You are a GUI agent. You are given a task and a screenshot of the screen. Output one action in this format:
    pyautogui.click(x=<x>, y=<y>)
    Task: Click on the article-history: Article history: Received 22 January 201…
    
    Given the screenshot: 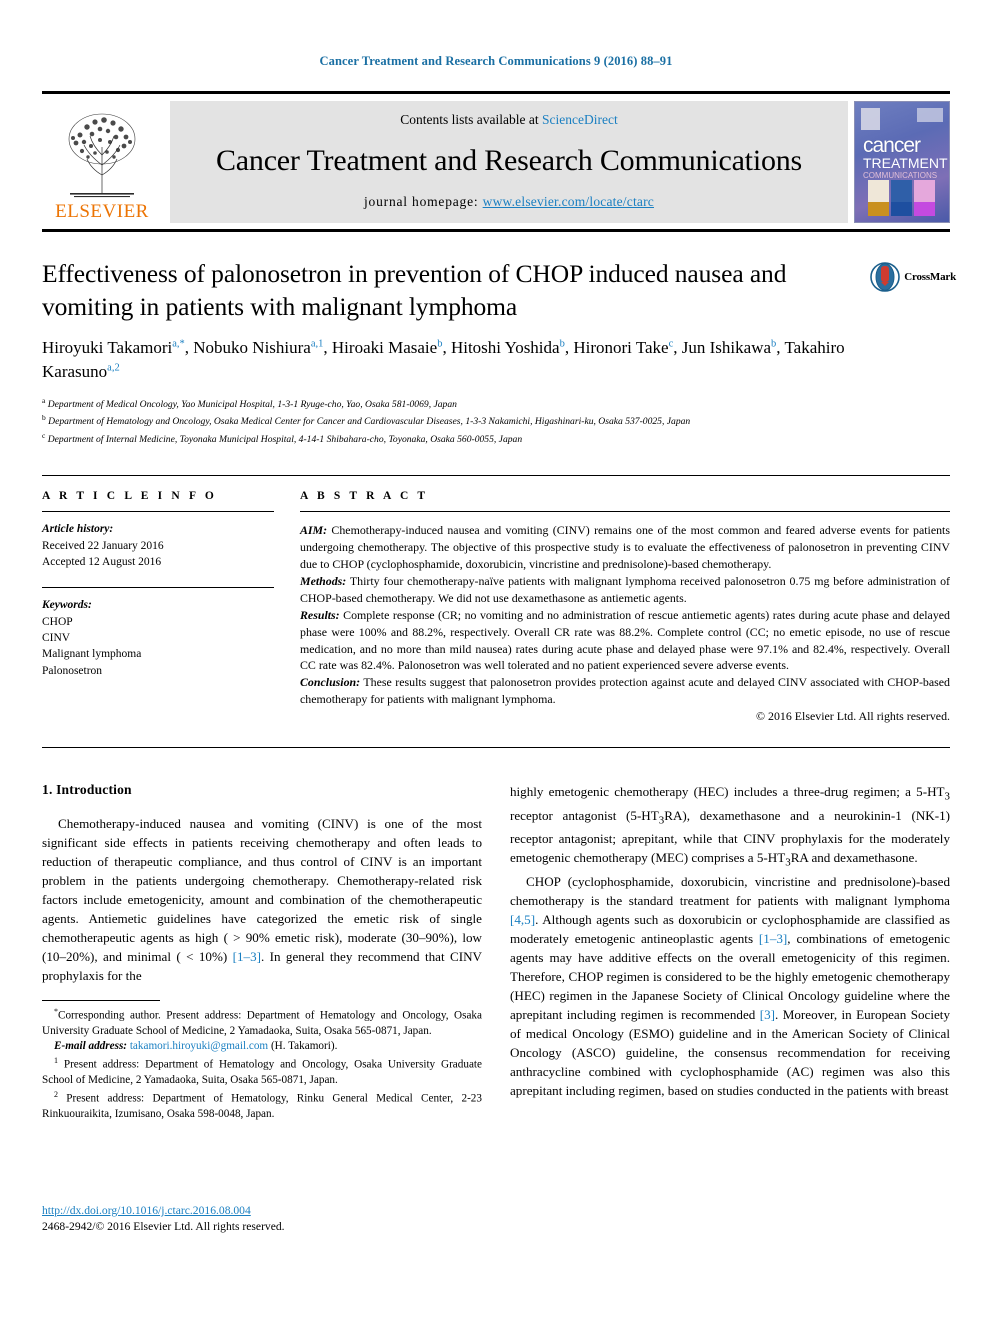 What is the action you would take?
    pyautogui.click(x=158, y=545)
    